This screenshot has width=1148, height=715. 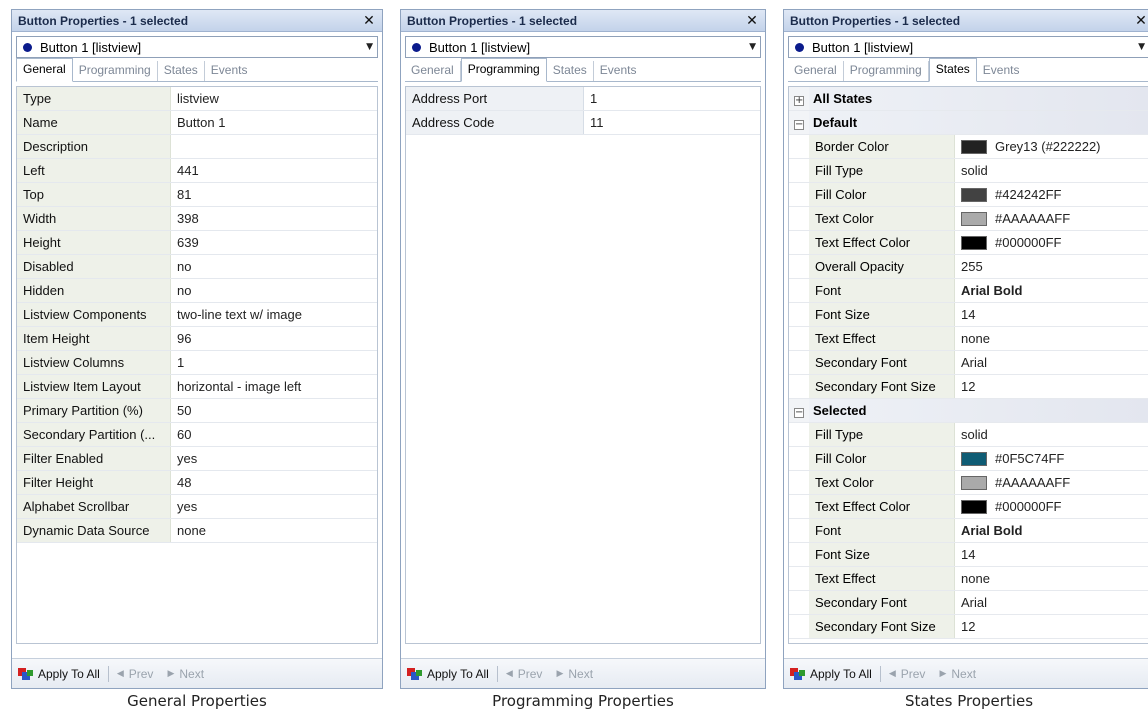 I want to click on property-row-height: Height 639, so click(x=197, y=243).